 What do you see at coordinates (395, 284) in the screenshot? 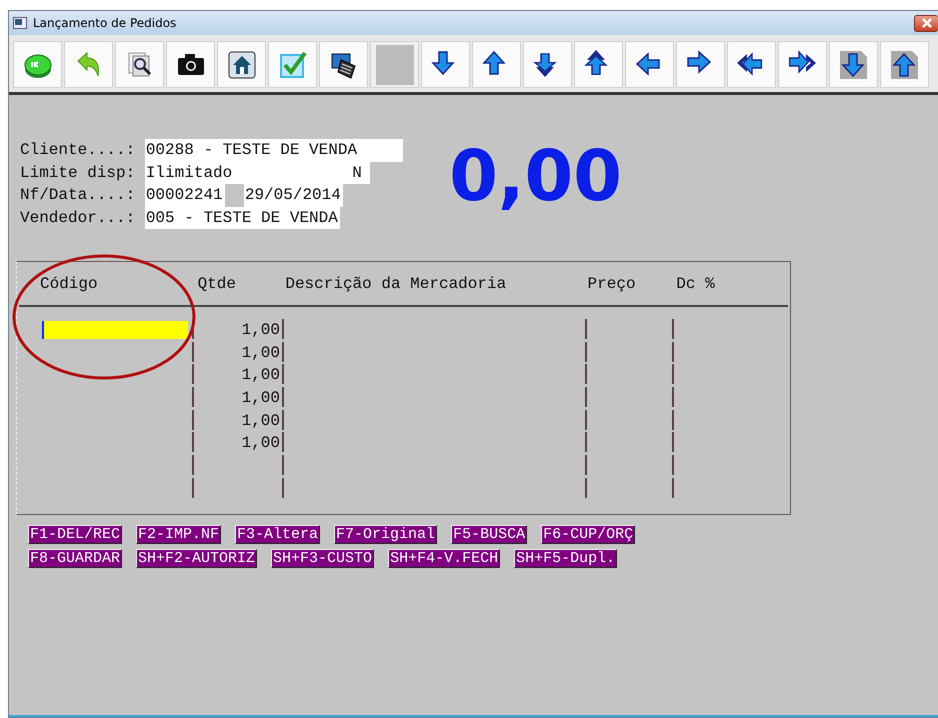
I see `column-header: Descrição da Mercadoria` at bounding box center [395, 284].